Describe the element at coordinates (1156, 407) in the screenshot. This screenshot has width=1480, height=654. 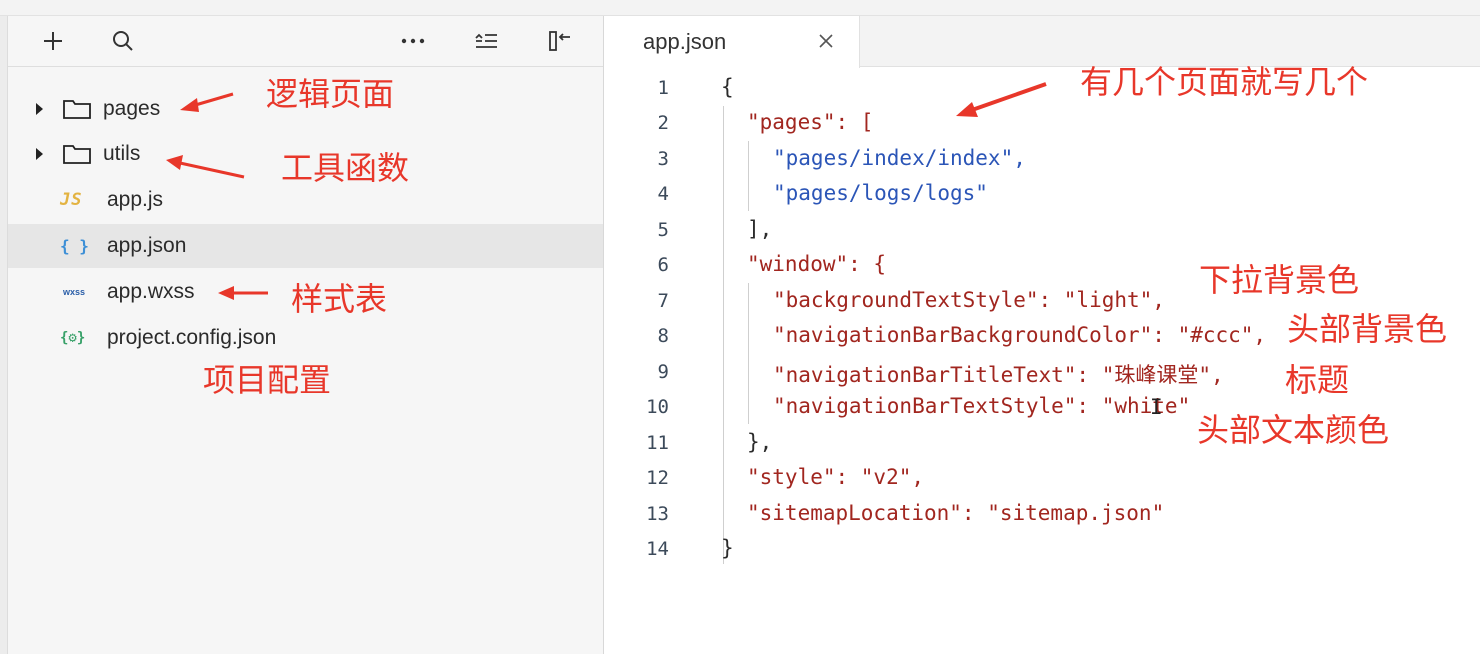
I see `text-cursor-icon: I` at that location.